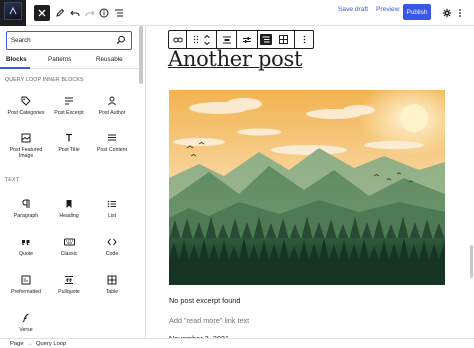 This screenshot has width=474, height=348. Describe the element at coordinates (26, 292) in the screenshot. I see `block-label: Preformatted` at that location.